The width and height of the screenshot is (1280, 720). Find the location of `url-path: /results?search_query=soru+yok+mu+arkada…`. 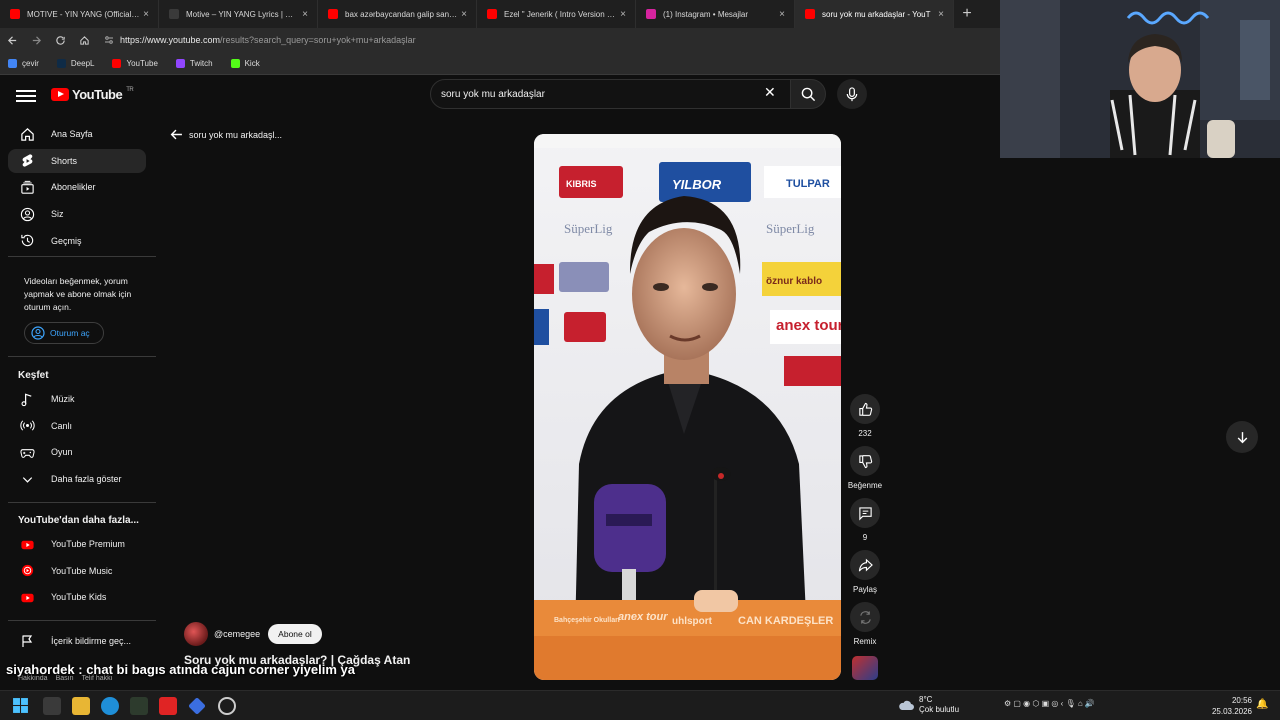

url-path: /results?search_query=soru+yok+mu+arkada… is located at coordinates (318, 40).